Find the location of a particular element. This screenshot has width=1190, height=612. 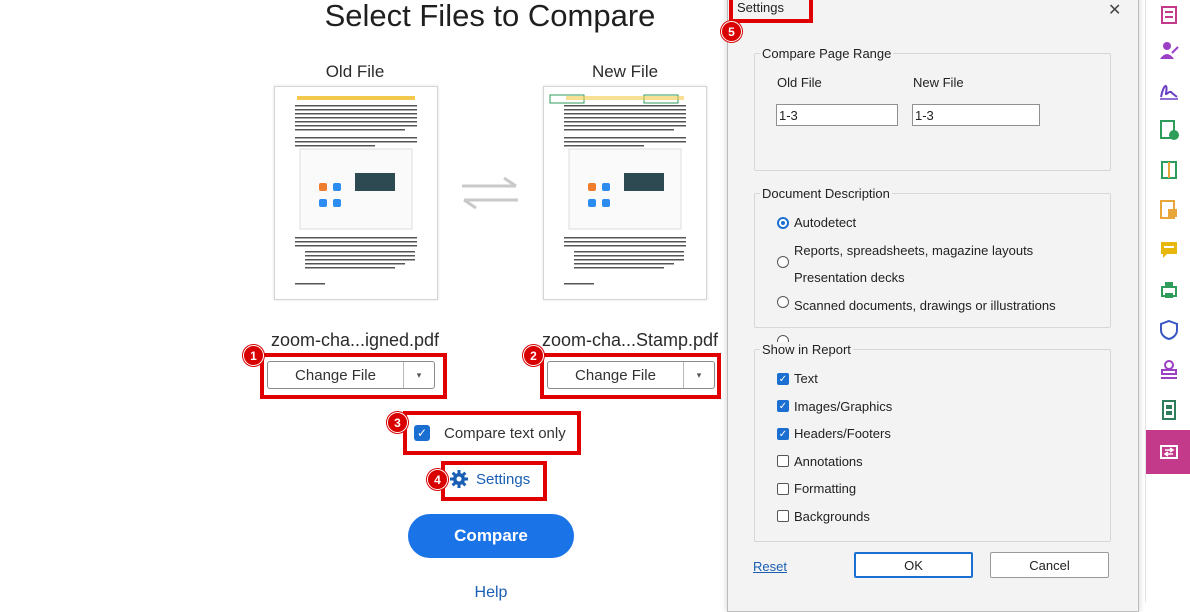

annotation-badge-4: 4 is located at coordinates (437, 479).